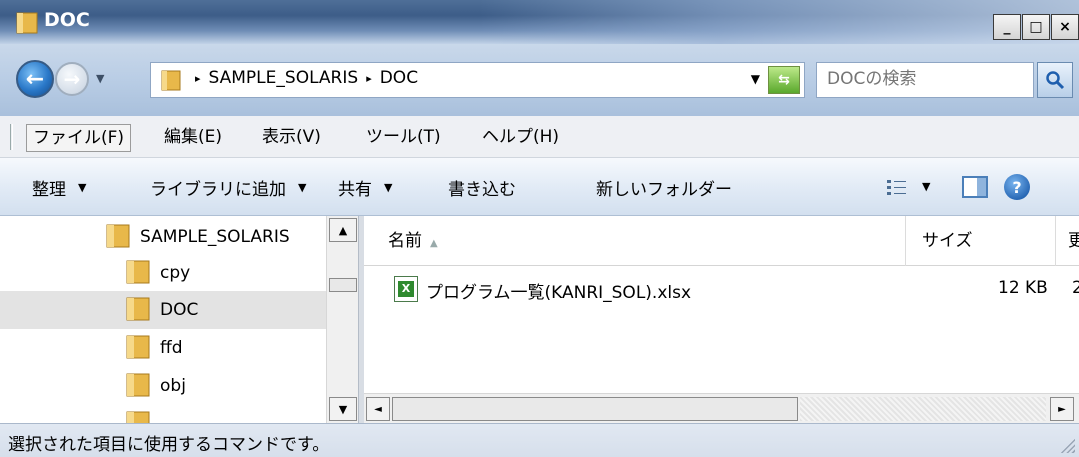 The image size is (1079, 457). I want to click on add-to-library-label: ライブラリに追加, so click(218, 190).